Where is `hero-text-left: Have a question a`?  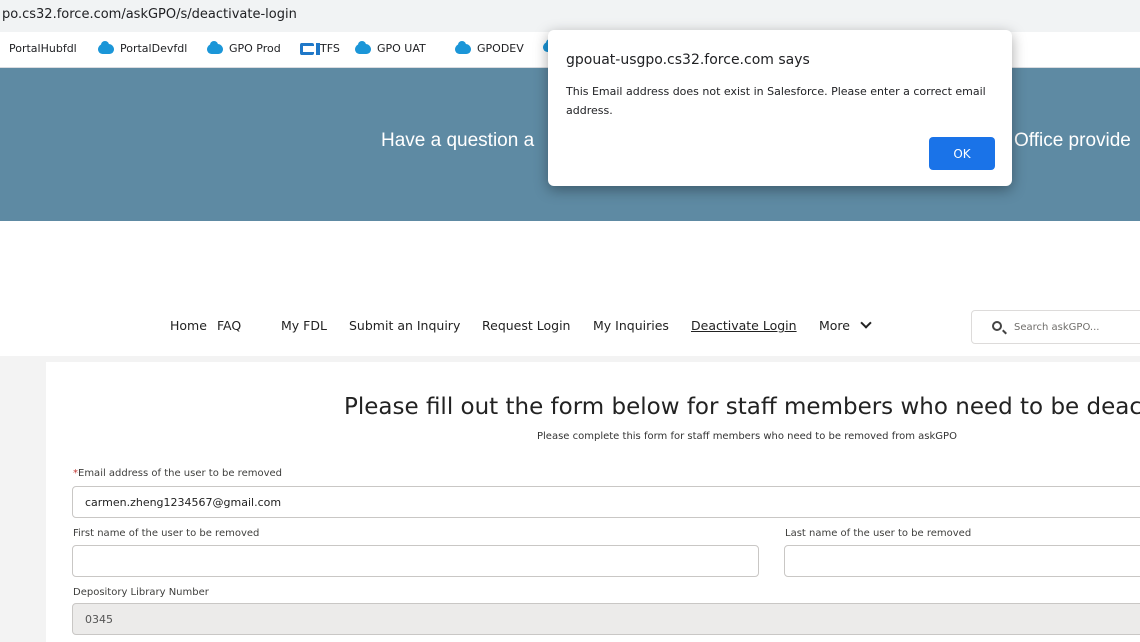
hero-text-left: Have a question a is located at coordinates (458, 140).